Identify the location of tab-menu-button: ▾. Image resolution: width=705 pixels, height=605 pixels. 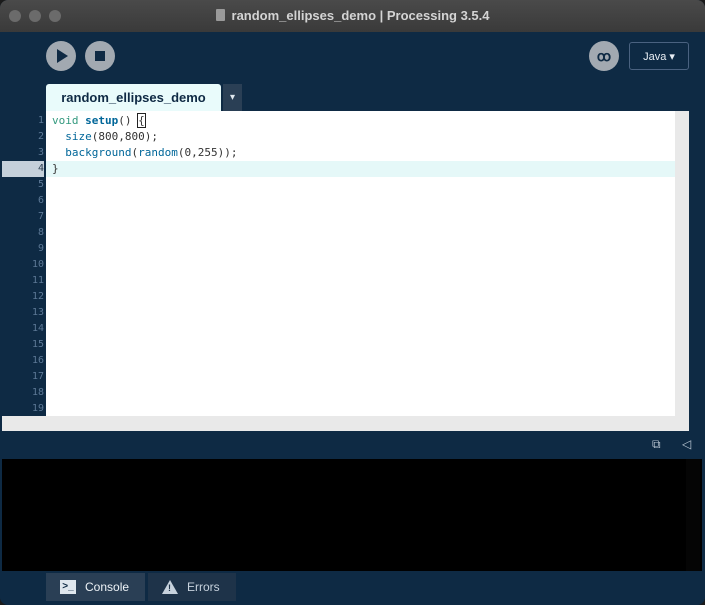
(232, 97).